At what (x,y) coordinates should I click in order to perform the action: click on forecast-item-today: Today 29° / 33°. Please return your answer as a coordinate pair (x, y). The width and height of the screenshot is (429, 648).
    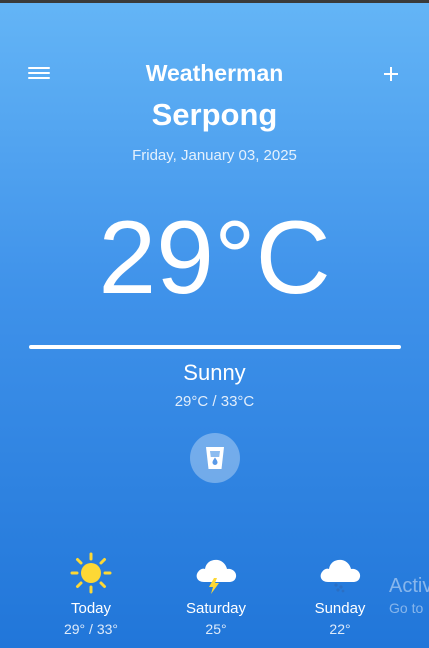
    Looking at the image, I should click on (91, 594).